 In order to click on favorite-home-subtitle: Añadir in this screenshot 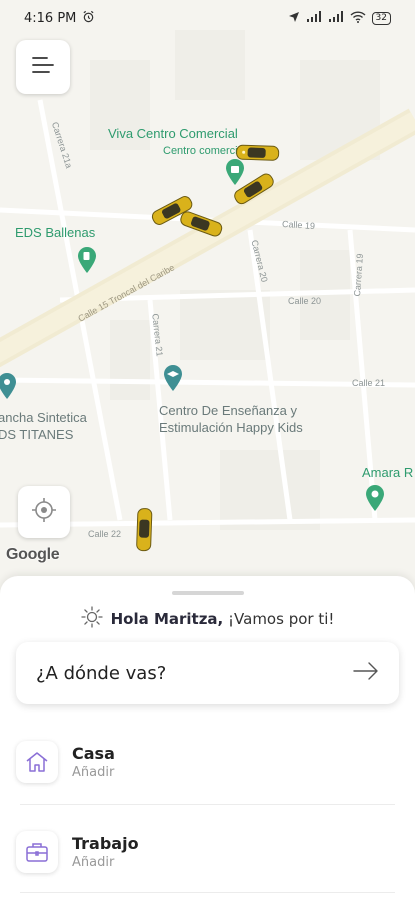, I will do `click(93, 772)`.